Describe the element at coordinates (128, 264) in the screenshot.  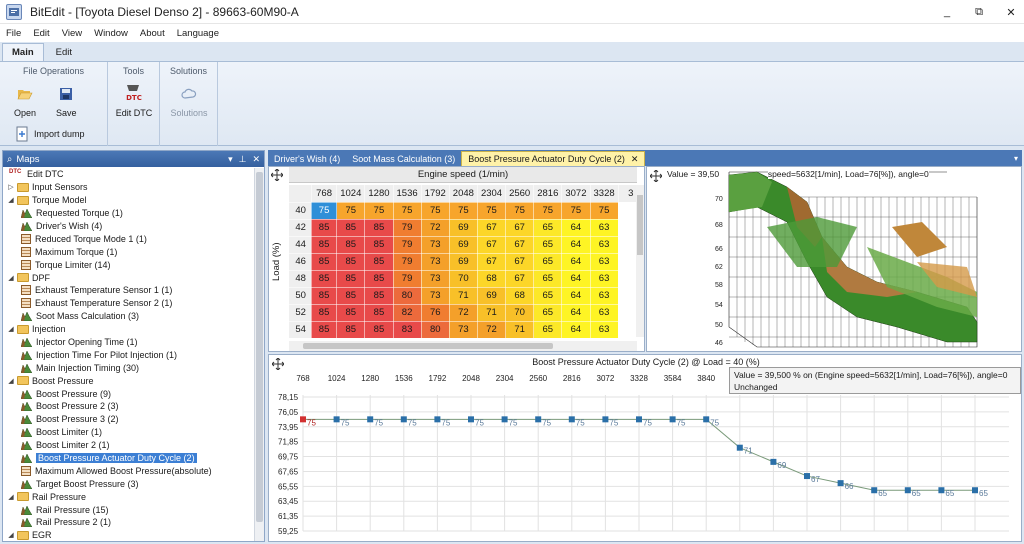
I see `tree-map-item: Torque Limiter (14)` at that location.